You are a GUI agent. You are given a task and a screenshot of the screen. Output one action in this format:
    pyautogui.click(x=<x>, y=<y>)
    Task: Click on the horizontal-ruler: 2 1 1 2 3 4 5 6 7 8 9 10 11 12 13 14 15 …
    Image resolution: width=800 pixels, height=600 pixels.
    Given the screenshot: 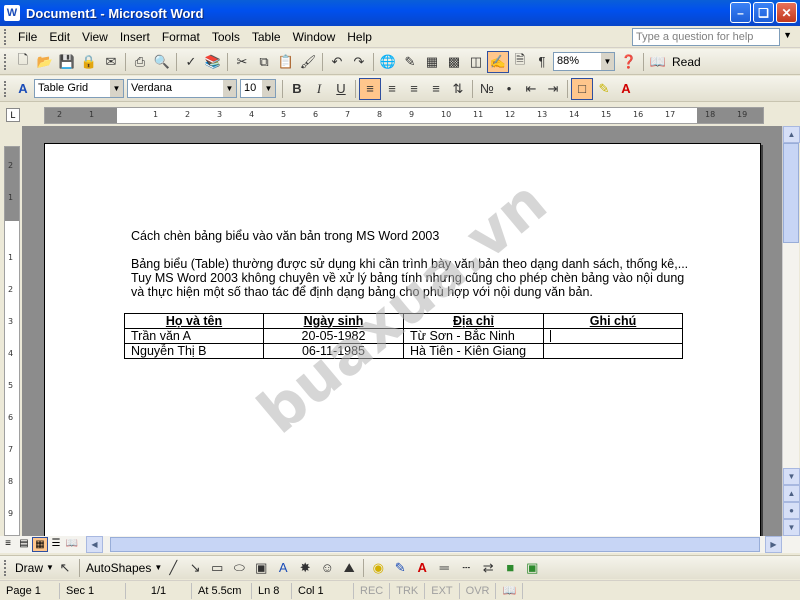 What is the action you would take?
    pyautogui.click(x=404, y=115)
    